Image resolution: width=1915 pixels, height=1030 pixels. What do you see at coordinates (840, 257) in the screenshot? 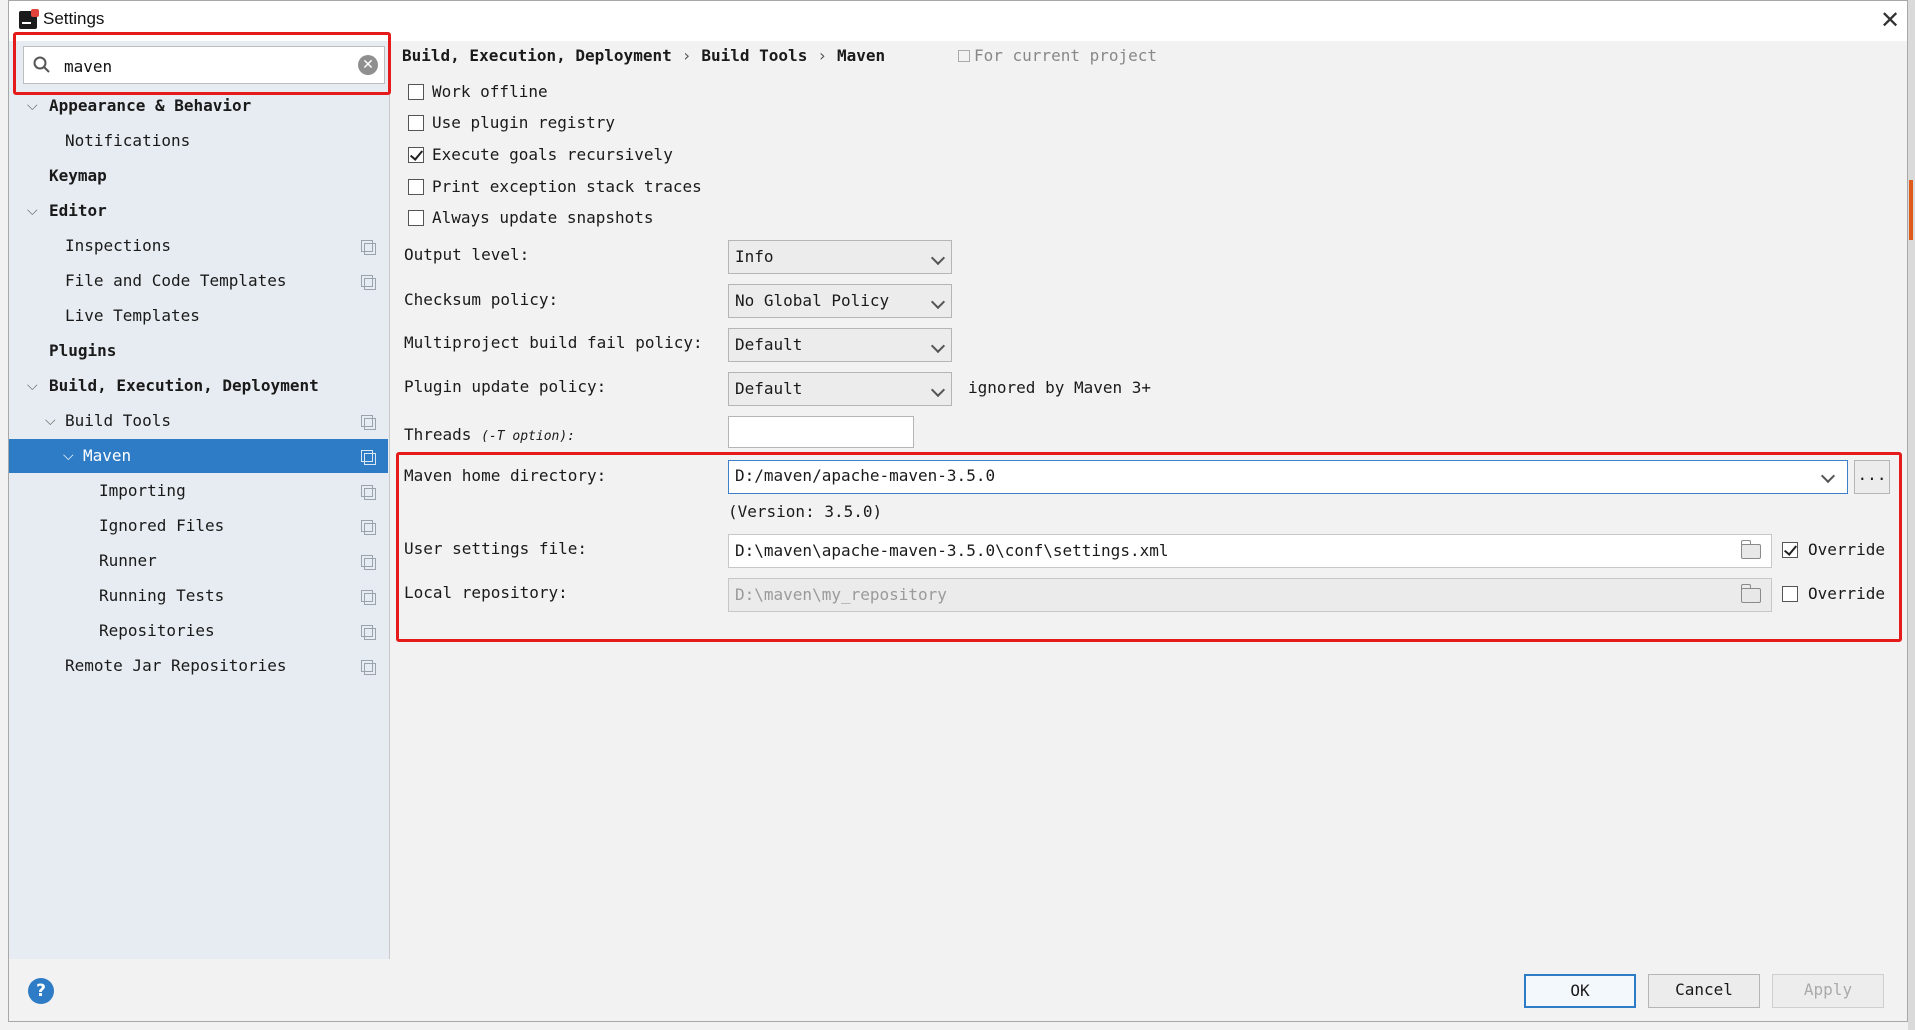
I see `output-level-dropdown: Info` at bounding box center [840, 257].